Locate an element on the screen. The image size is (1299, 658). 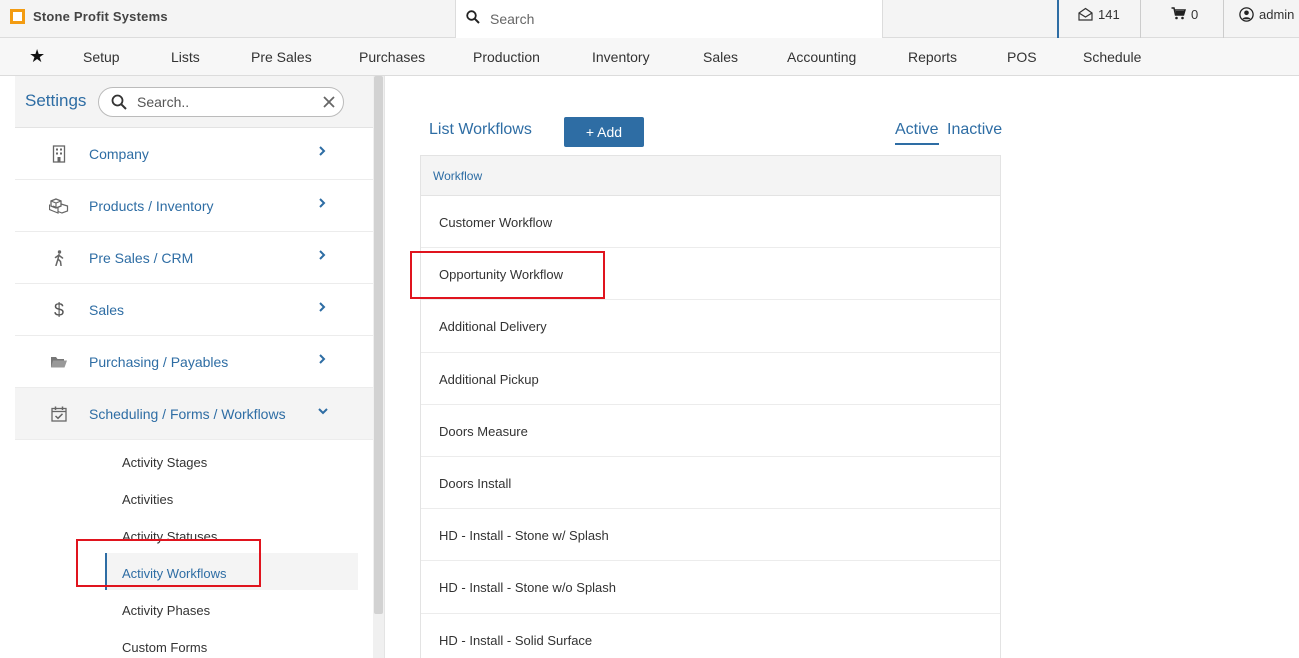
sidebar-search is located at coordinates (221, 102).